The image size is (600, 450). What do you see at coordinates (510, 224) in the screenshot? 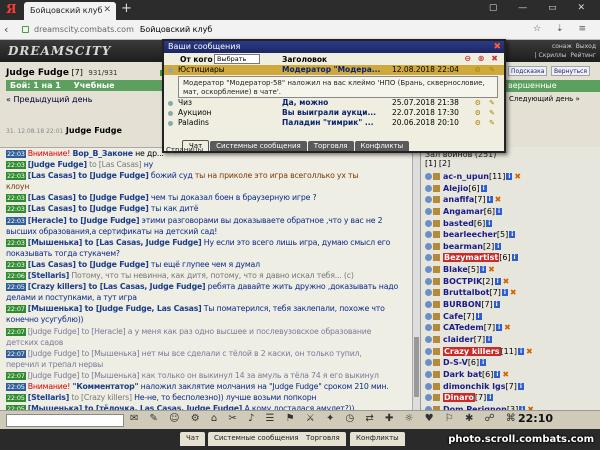
I see `player-list-item: basted[6] i` at bounding box center [510, 224].